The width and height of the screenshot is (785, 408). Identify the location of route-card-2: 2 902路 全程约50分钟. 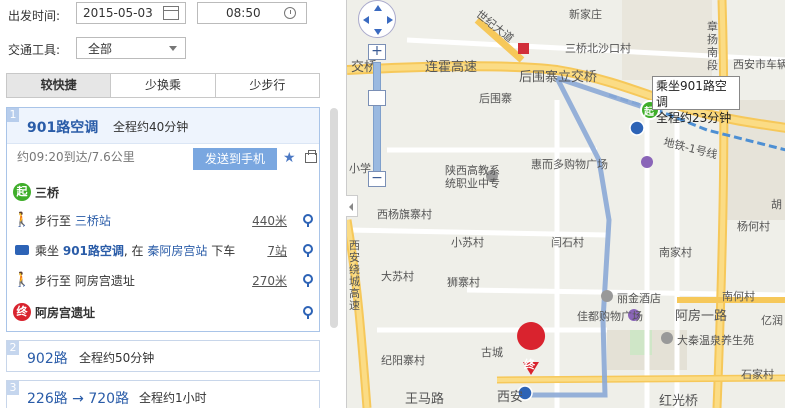
(163, 356).